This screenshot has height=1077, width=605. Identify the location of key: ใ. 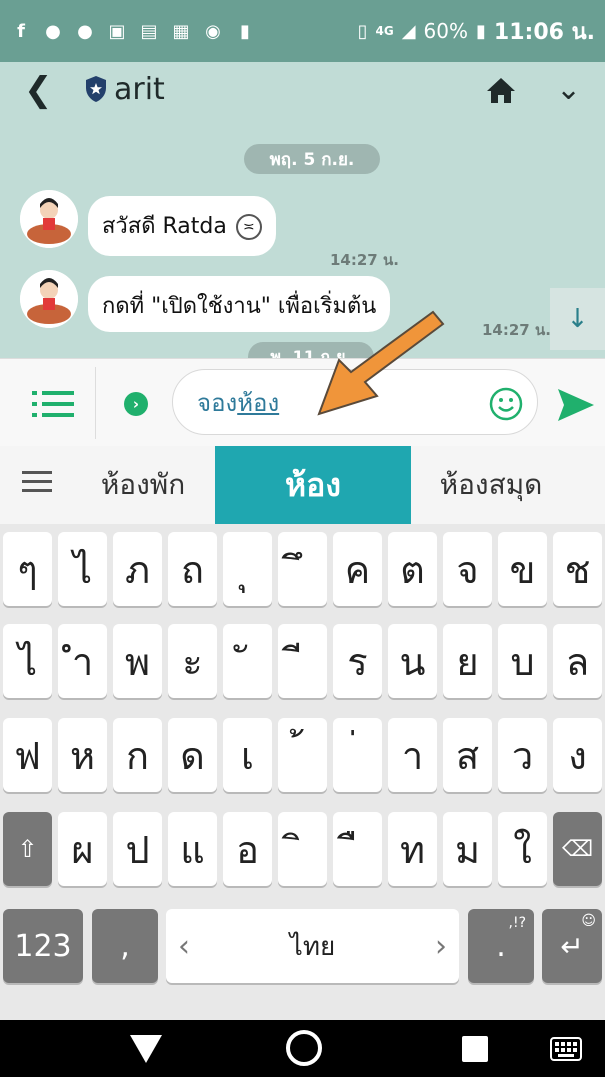
(522, 849).